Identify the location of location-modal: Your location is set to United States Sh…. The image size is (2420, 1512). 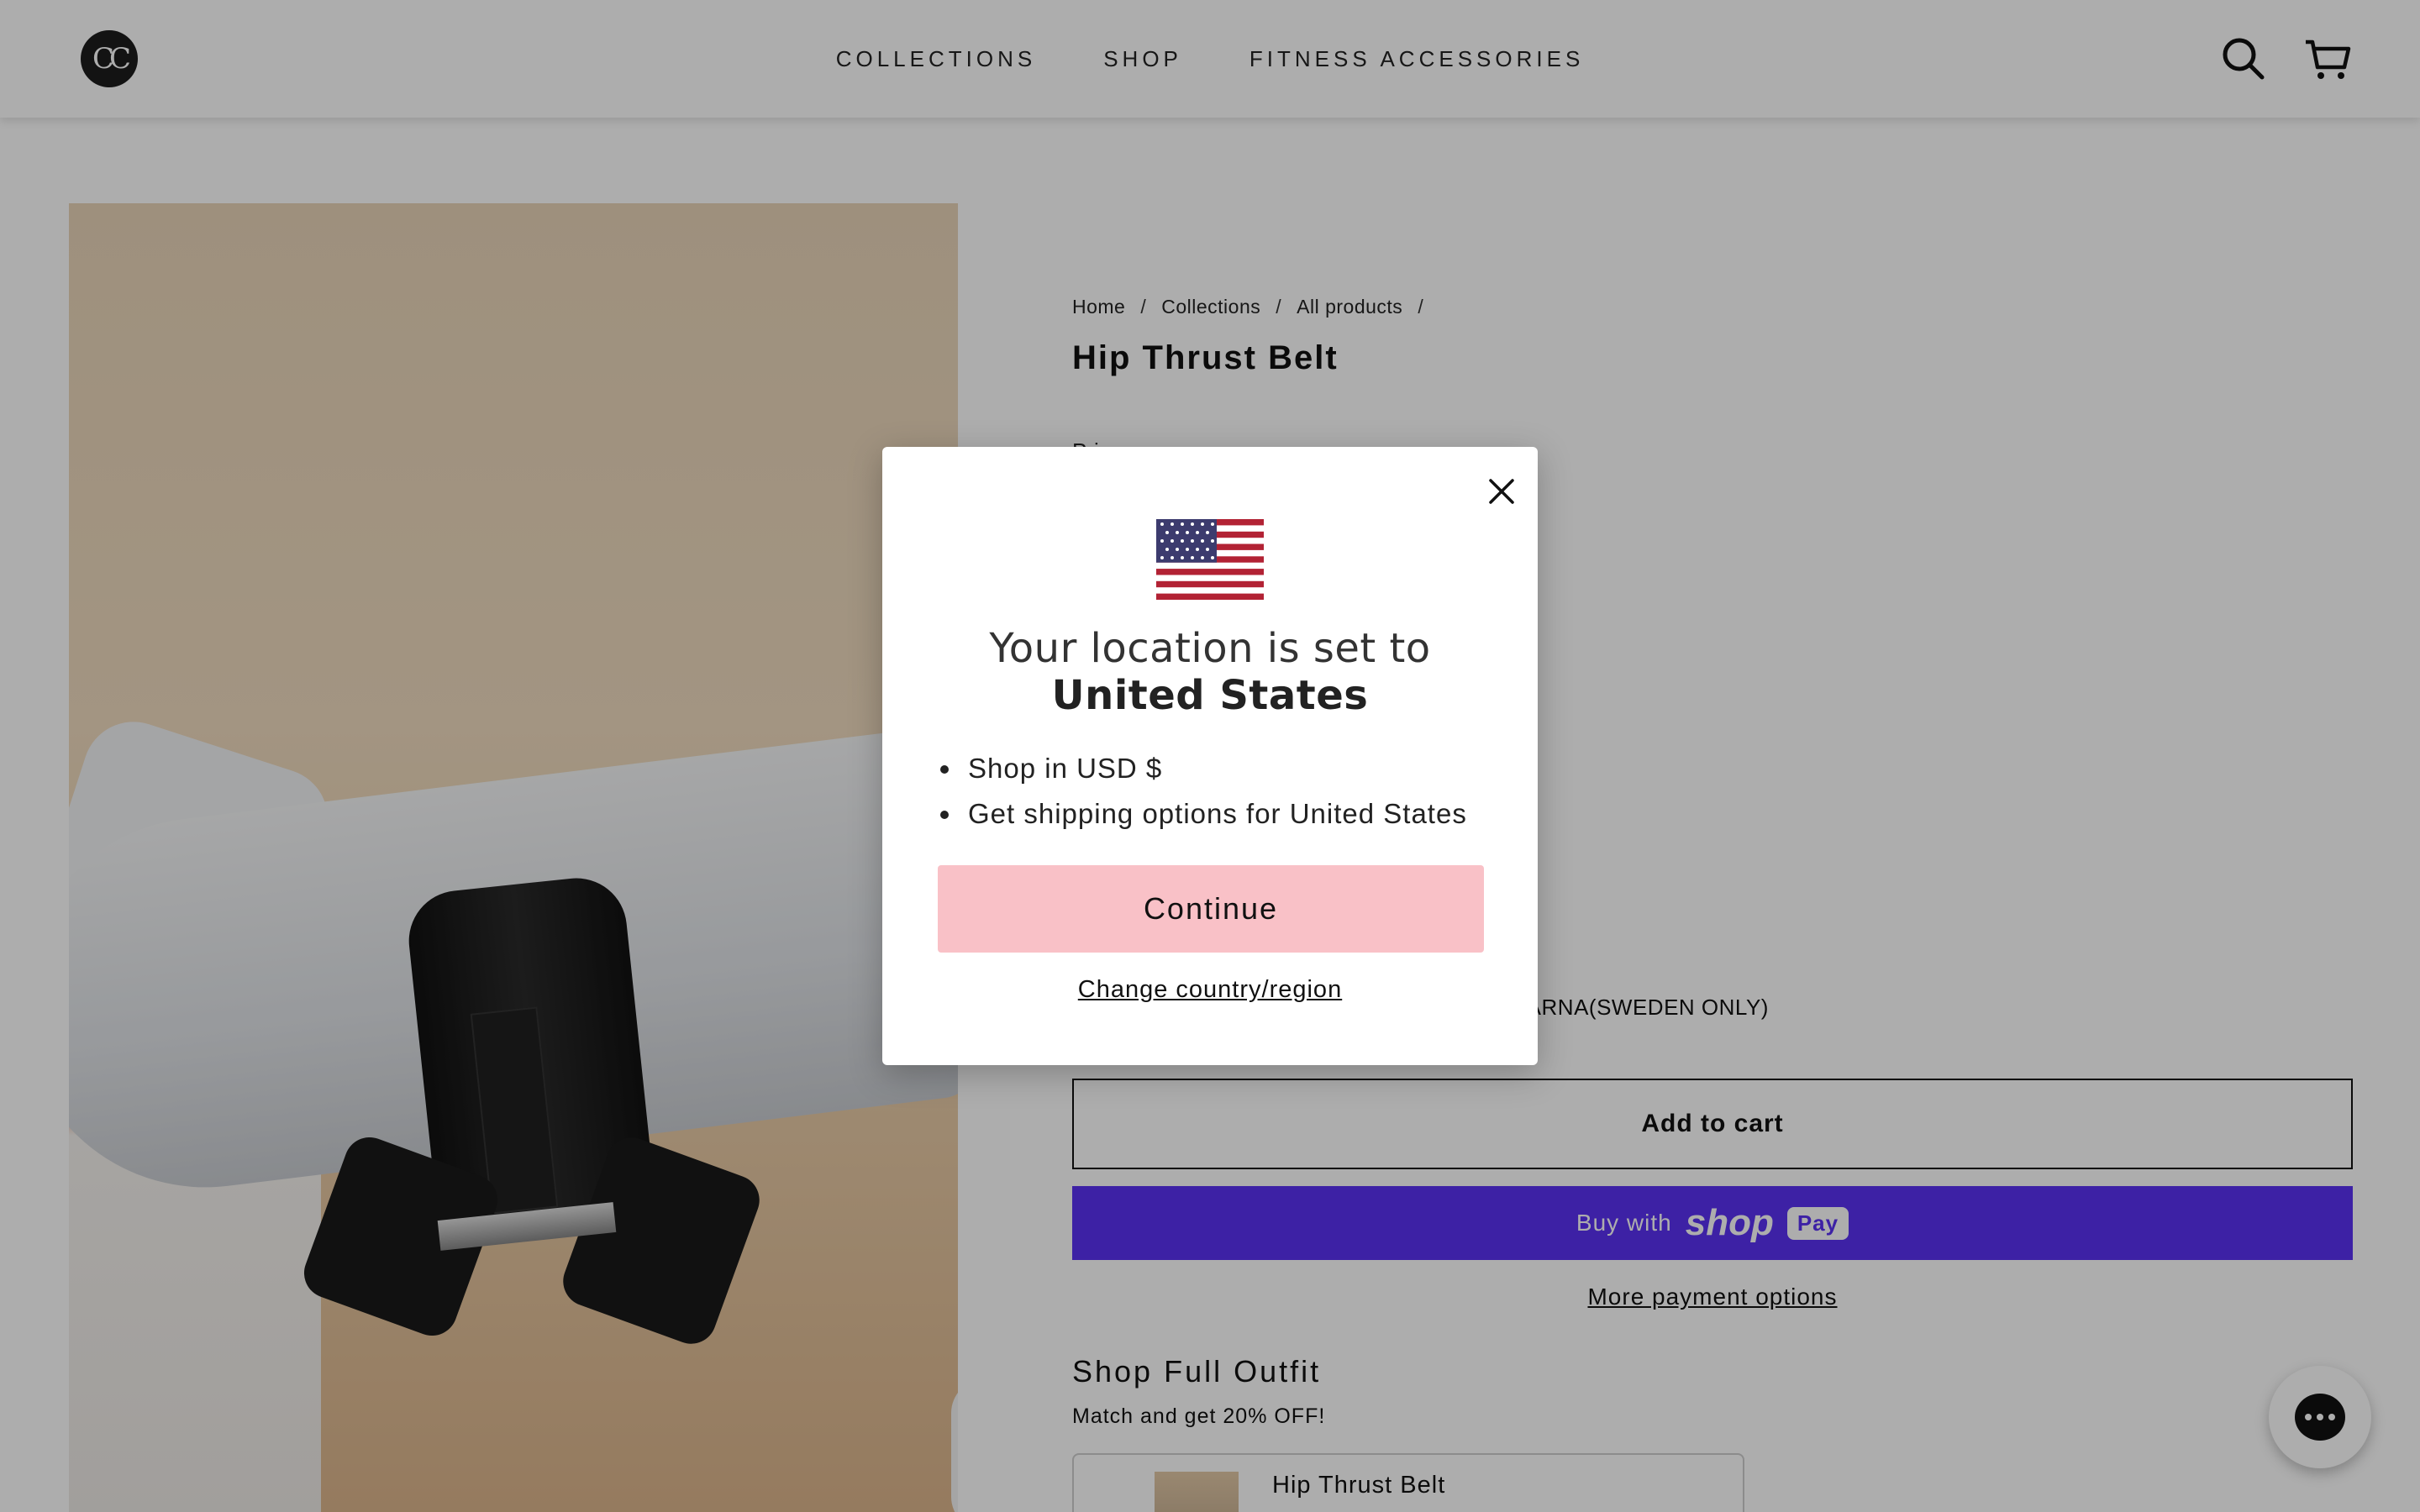
(1210, 756).